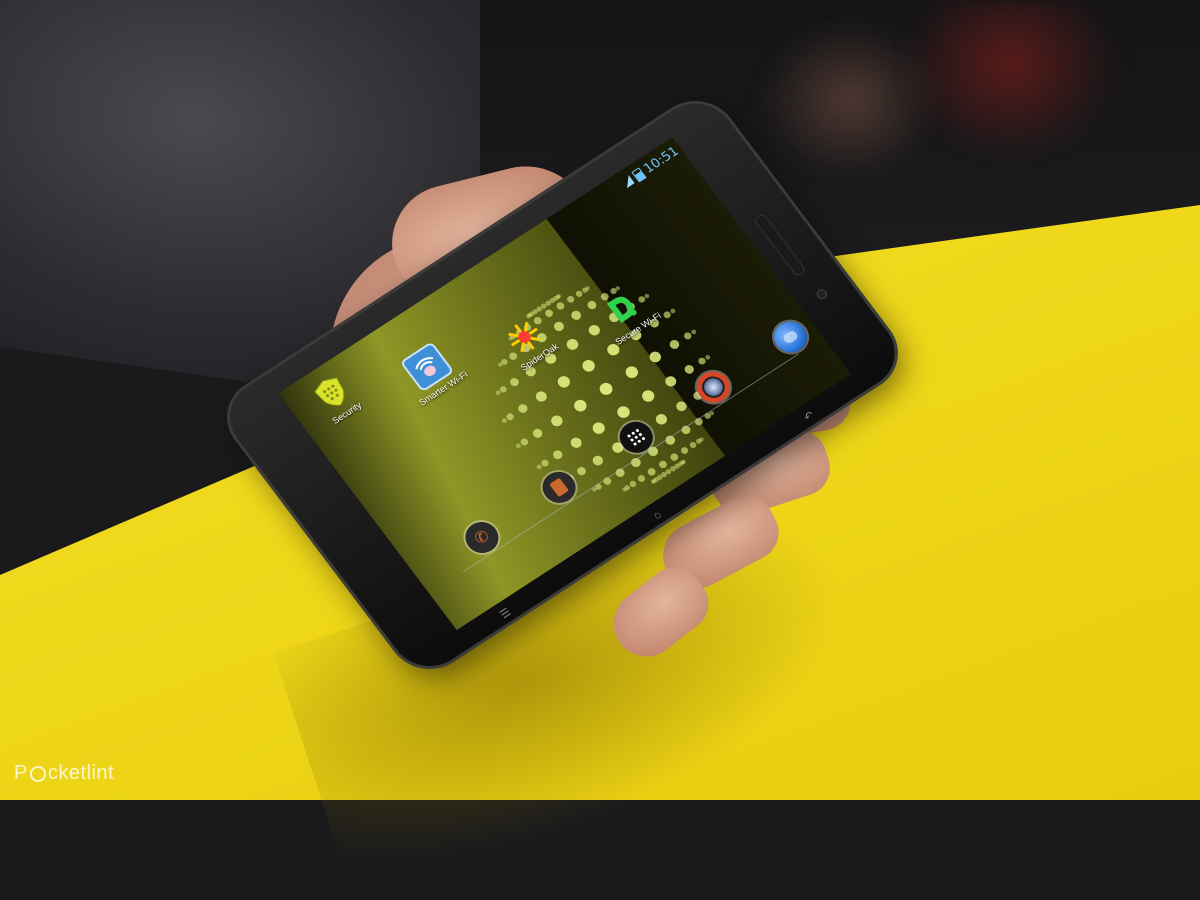  Describe the element at coordinates (638, 175) in the screenshot. I see `battery-icon` at that location.